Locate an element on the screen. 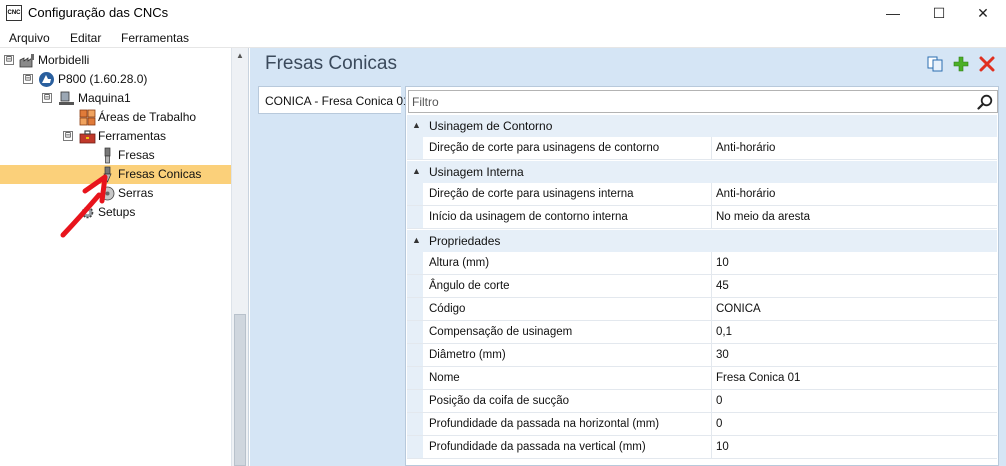  tree-node-ferramentas: ⊟ Ferramentas is located at coordinates (115, 136).